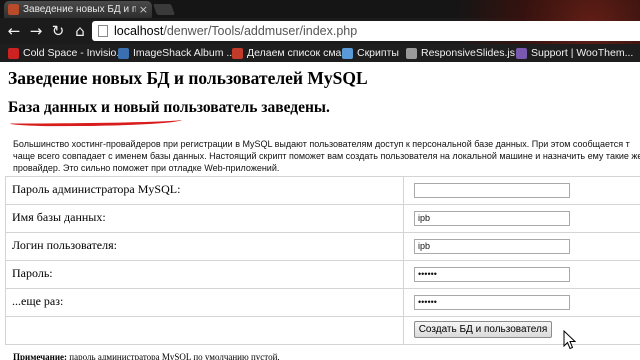 Image resolution: width=640 pixels, height=360 pixels. Describe the element at coordinates (492, 246) in the screenshot. I see `user-login-input: ipb` at that location.